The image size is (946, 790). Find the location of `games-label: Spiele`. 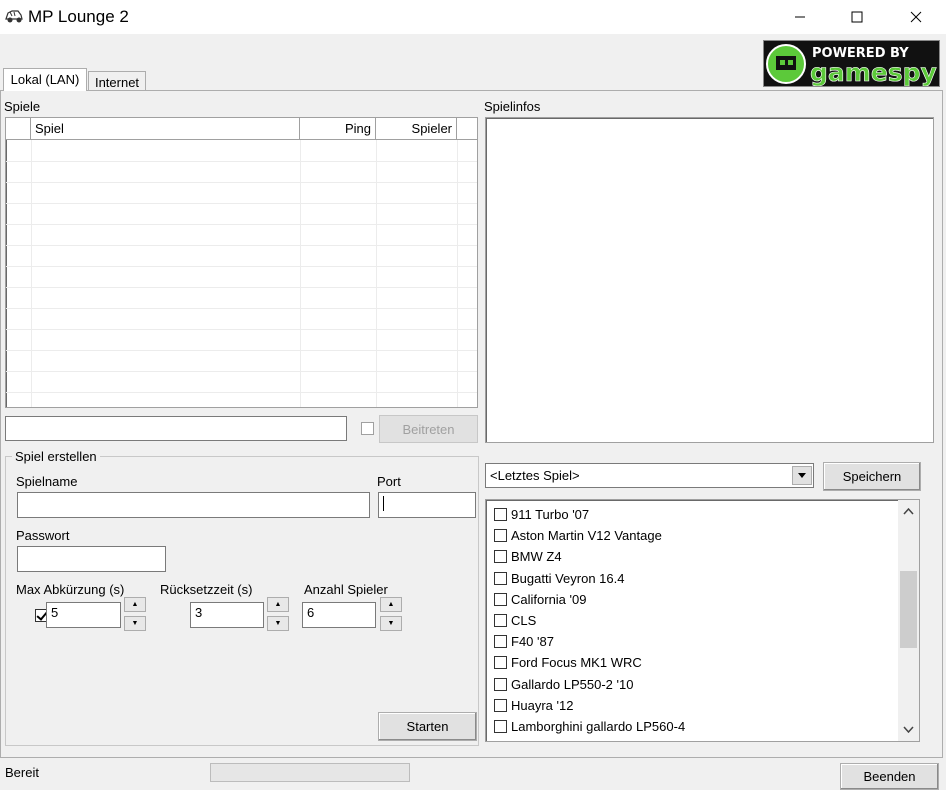

games-label: Spiele is located at coordinates (22, 106).